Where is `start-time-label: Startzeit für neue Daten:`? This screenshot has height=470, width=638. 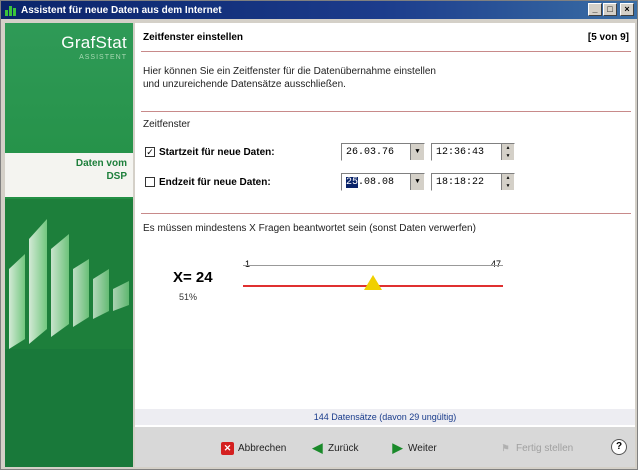
start-time-label: Startzeit für neue Daten: is located at coordinates (217, 152).